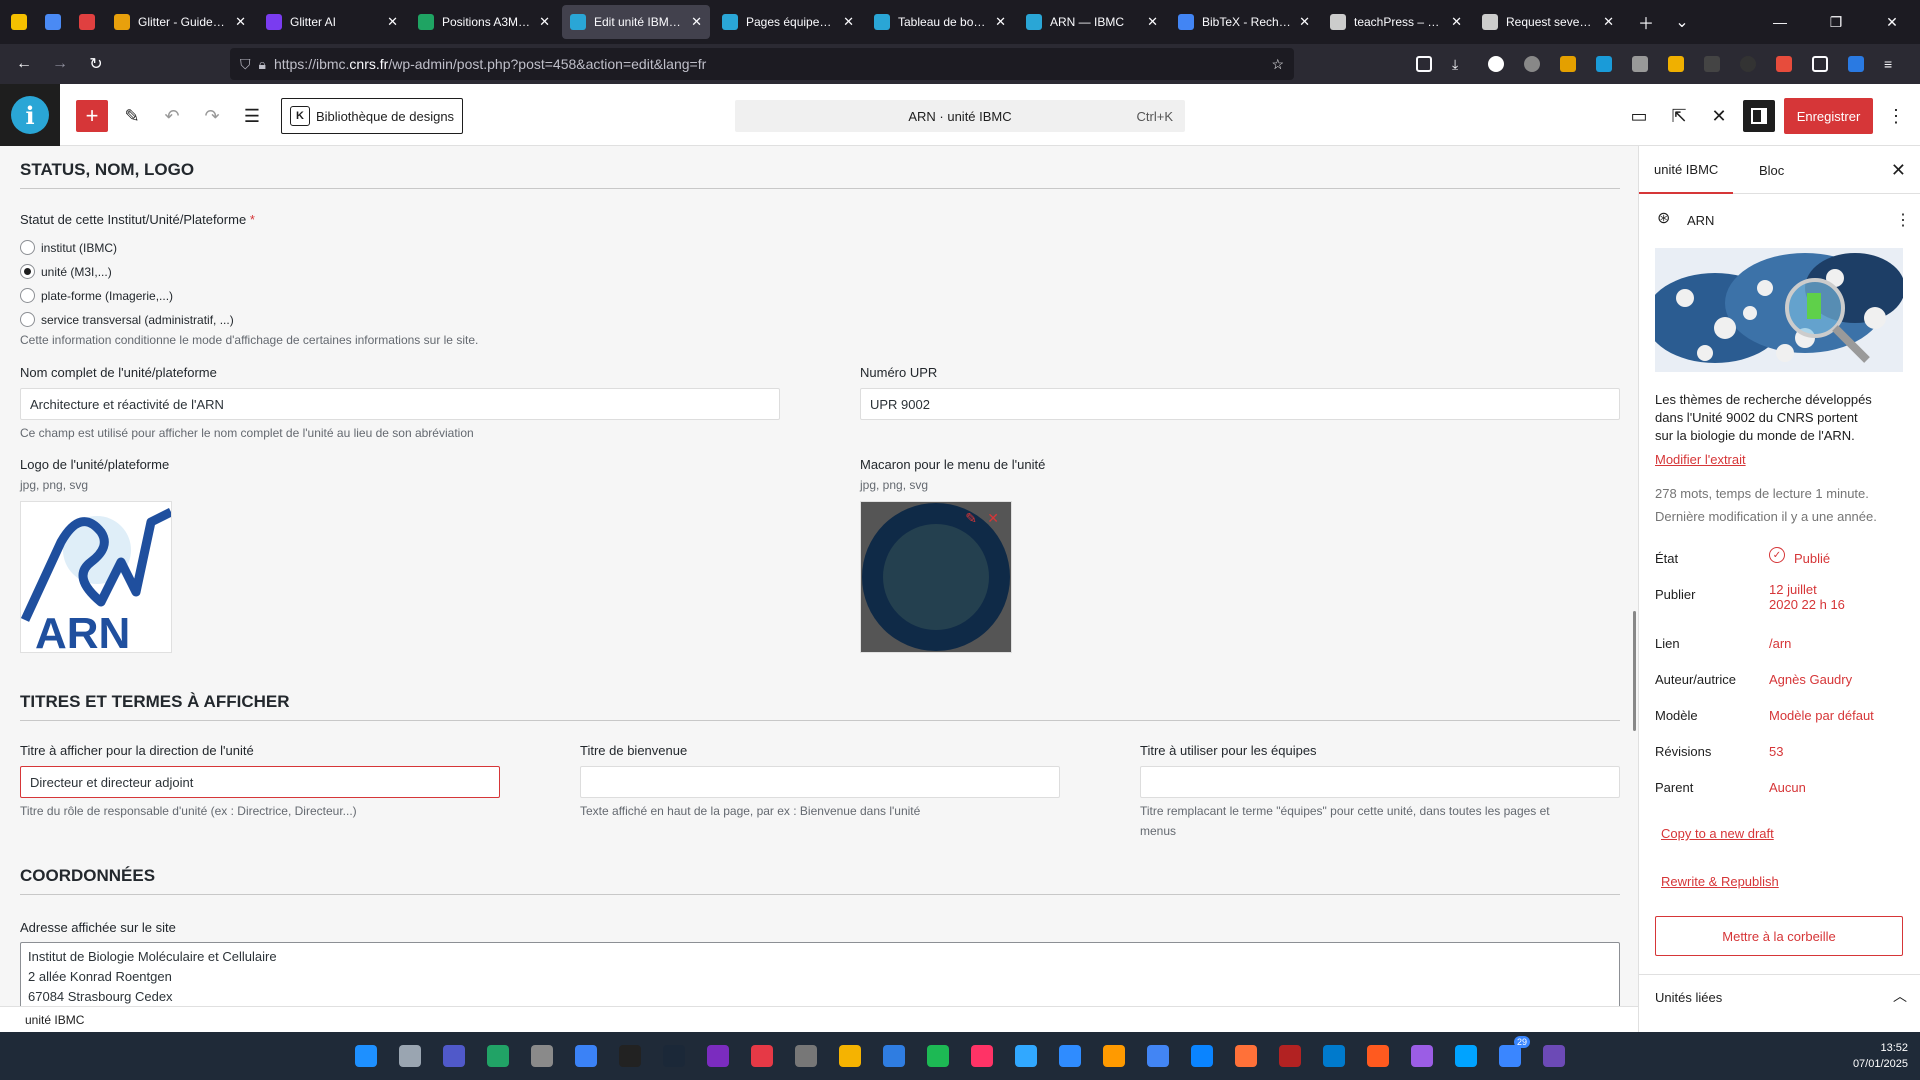  Describe the element at coordinates (1554, 1056) in the screenshot. I see `app-last-icon` at that location.